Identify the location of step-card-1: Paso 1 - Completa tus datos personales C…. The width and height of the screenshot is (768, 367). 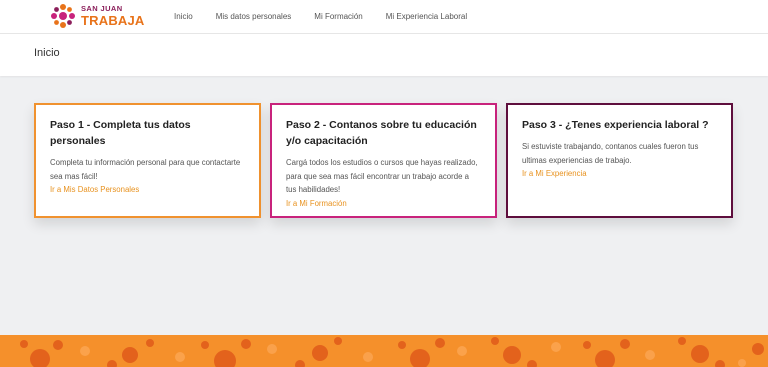
(147, 160).